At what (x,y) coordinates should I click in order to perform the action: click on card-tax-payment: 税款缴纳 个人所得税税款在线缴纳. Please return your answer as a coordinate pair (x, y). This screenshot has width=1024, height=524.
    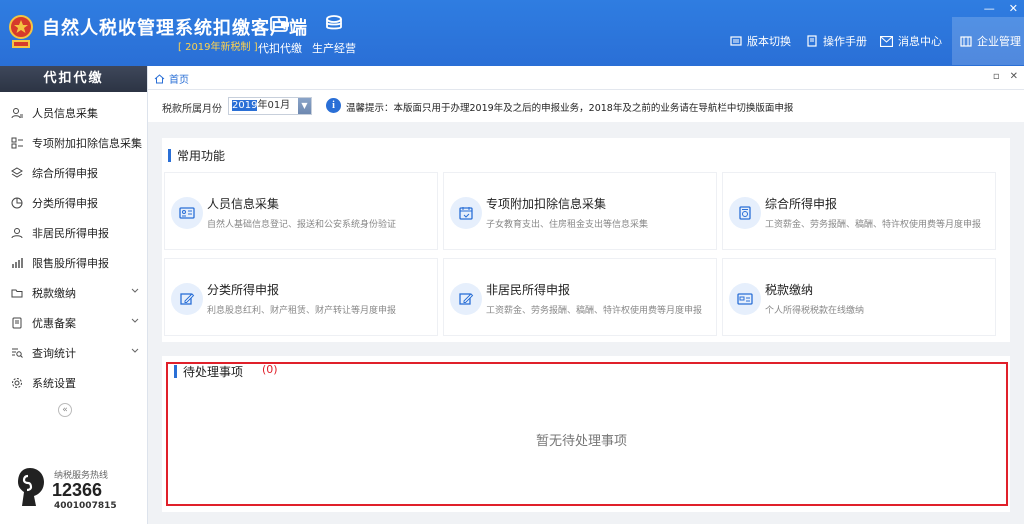
    Looking at the image, I should click on (859, 297).